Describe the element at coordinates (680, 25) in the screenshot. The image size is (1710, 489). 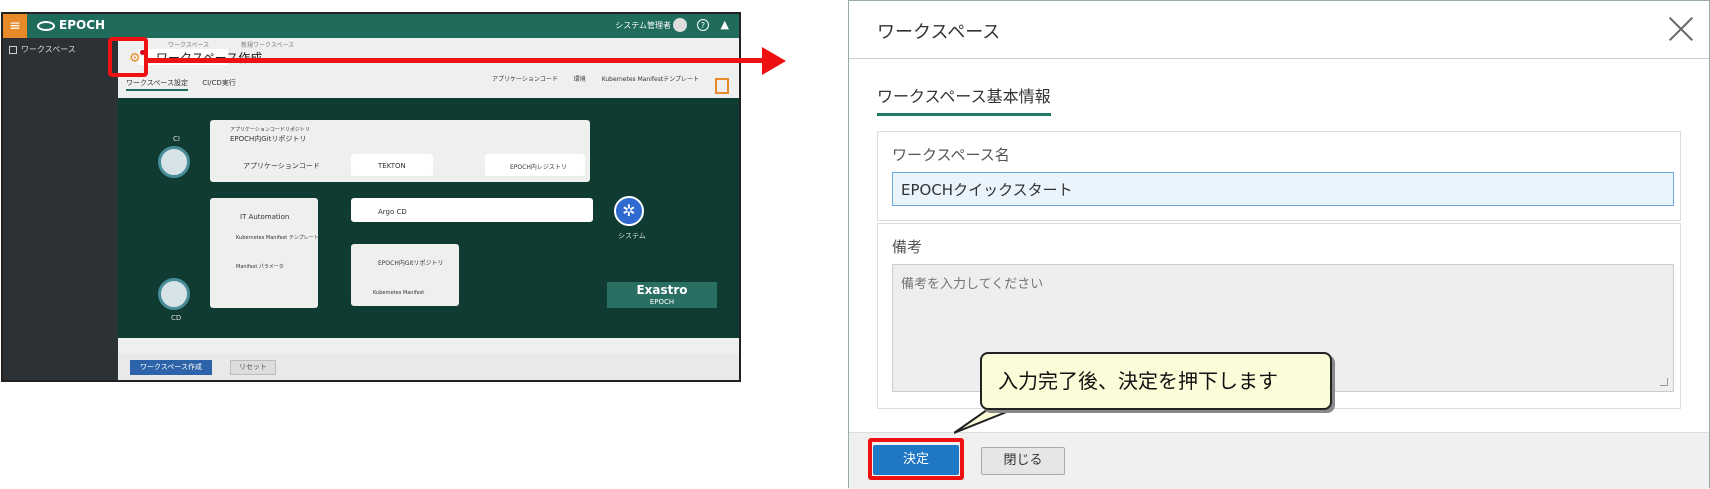
I see `avatar` at that location.